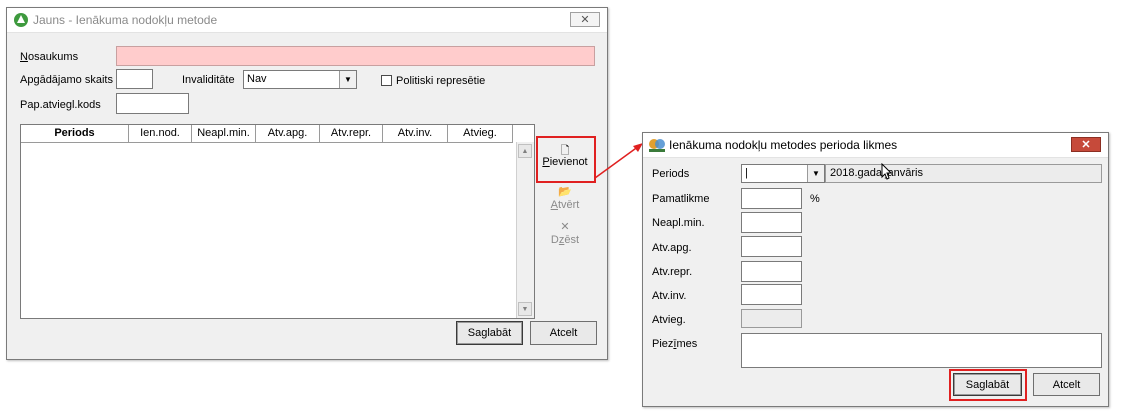  Describe the element at coordinates (60, 105) in the screenshot. I see `extra-relief-code-label: Pap.atviegl.kods` at that location.